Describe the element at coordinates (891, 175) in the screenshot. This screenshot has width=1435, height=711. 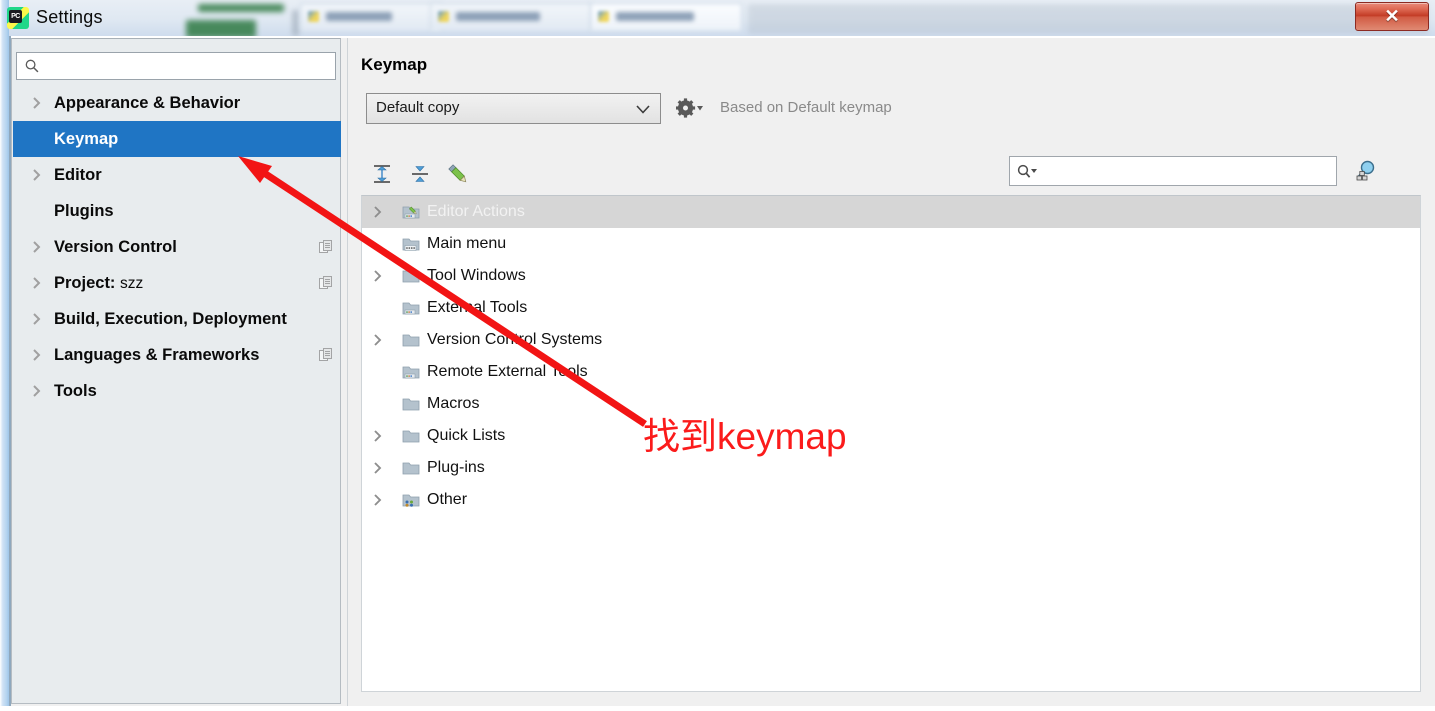
I see `keymap-toolbar` at that location.